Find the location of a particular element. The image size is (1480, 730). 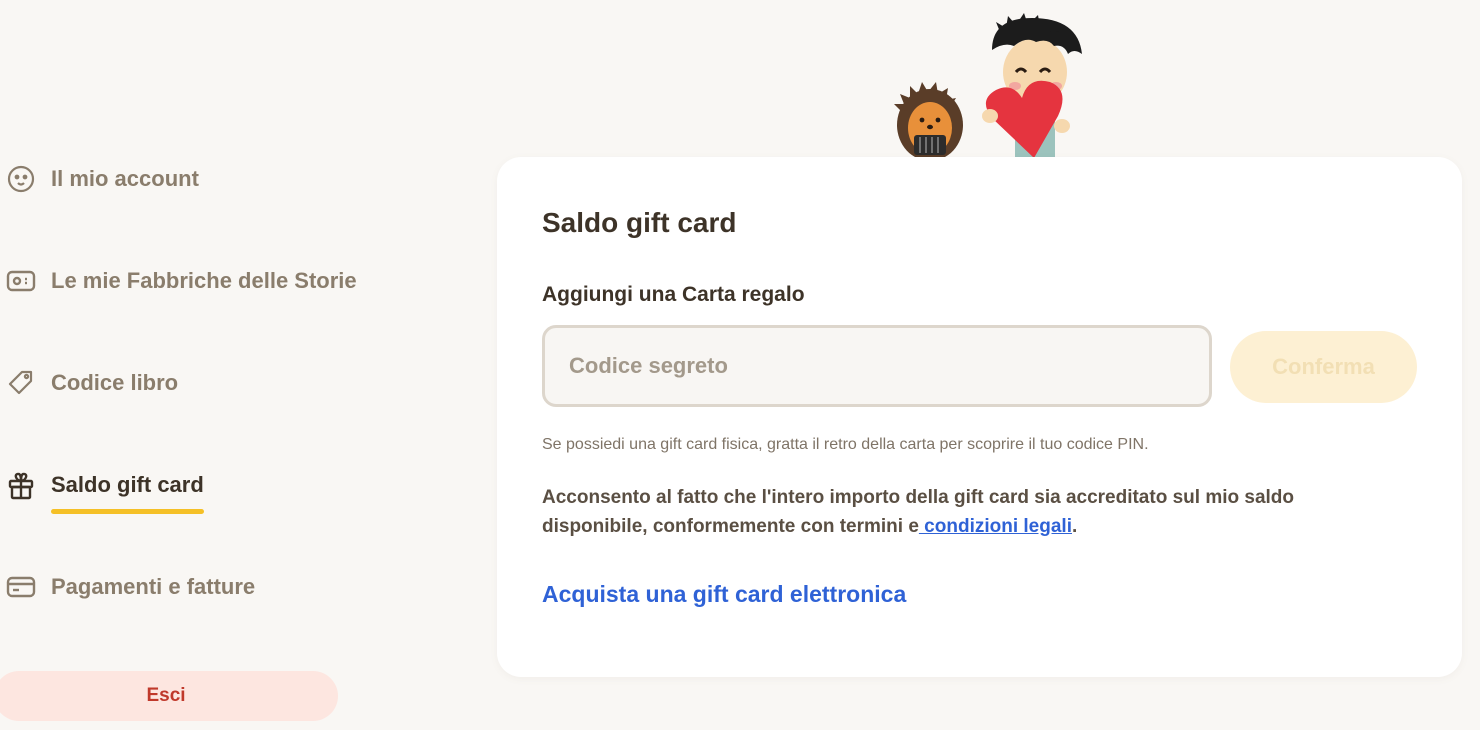

id-card-icon is located at coordinates (21, 281).